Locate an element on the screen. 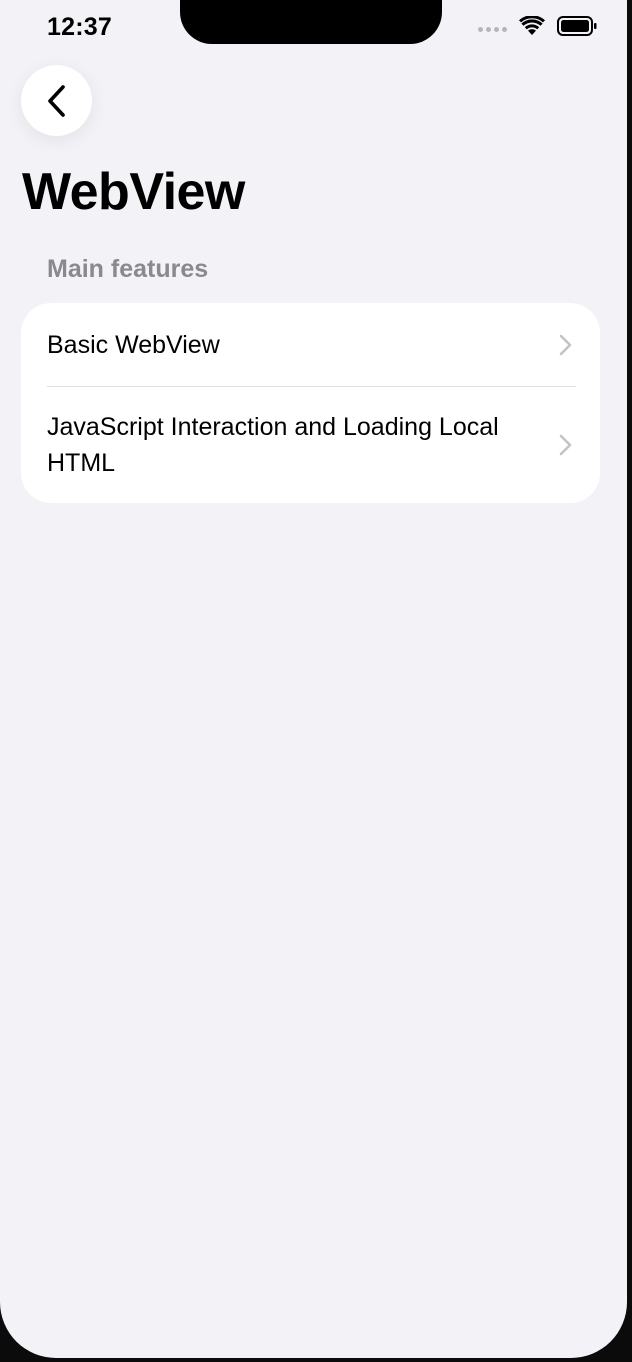  cellular-signal-icon is located at coordinates (492, 29).